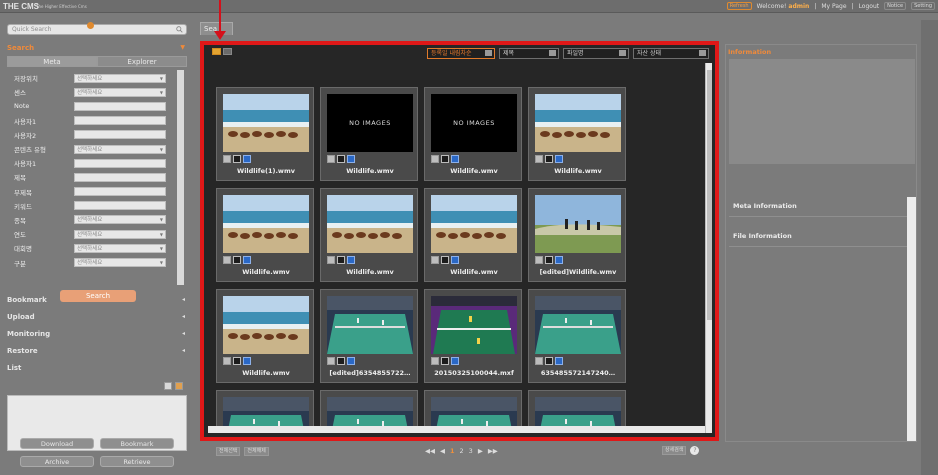  Describe the element at coordinates (168, 386) in the screenshot. I see `list-add-icon` at that location.